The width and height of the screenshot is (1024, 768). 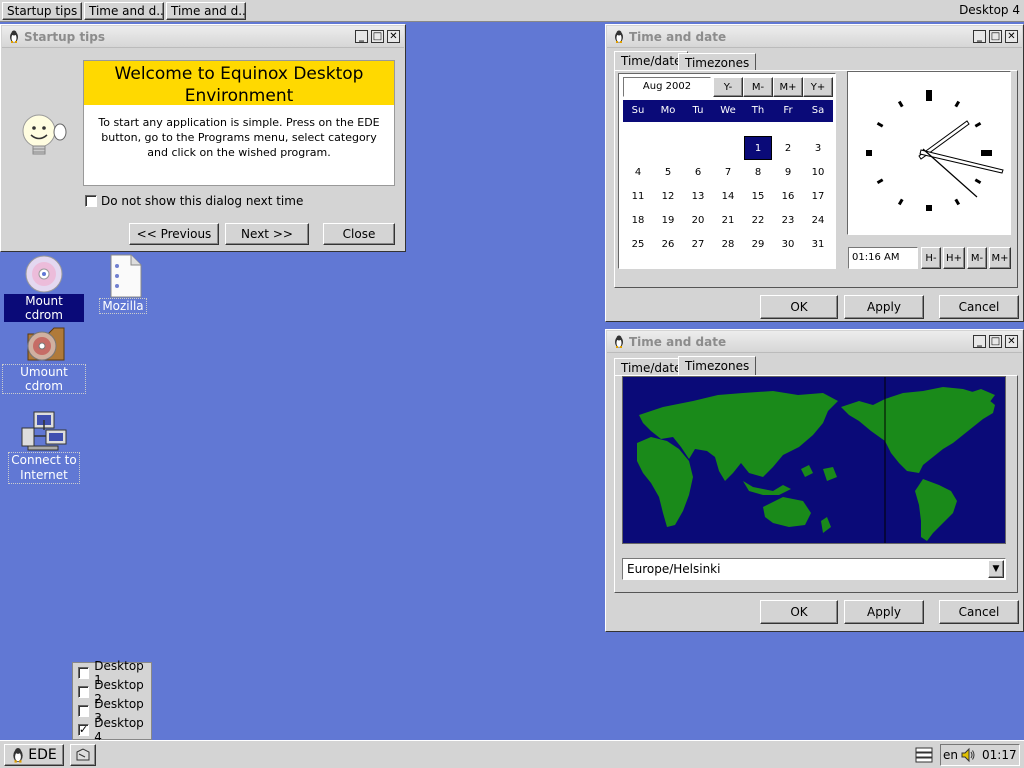 I want to click on desktop-icon-mozilla: Mozilla, so click(x=123, y=284).